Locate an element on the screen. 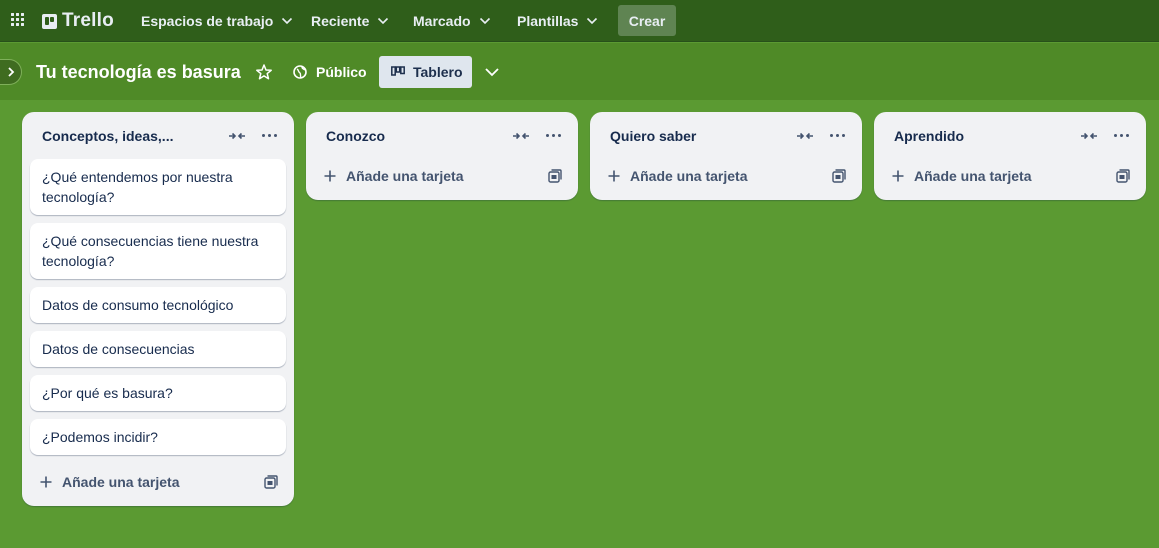 Image resolution: width=1159 pixels, height=548 pixels. list-title: Conozco is located at coordinates (355, 136).